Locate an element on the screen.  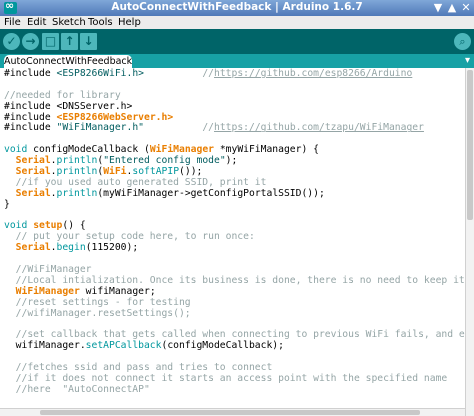
code-token: setup is located at coordinates (48, 226).